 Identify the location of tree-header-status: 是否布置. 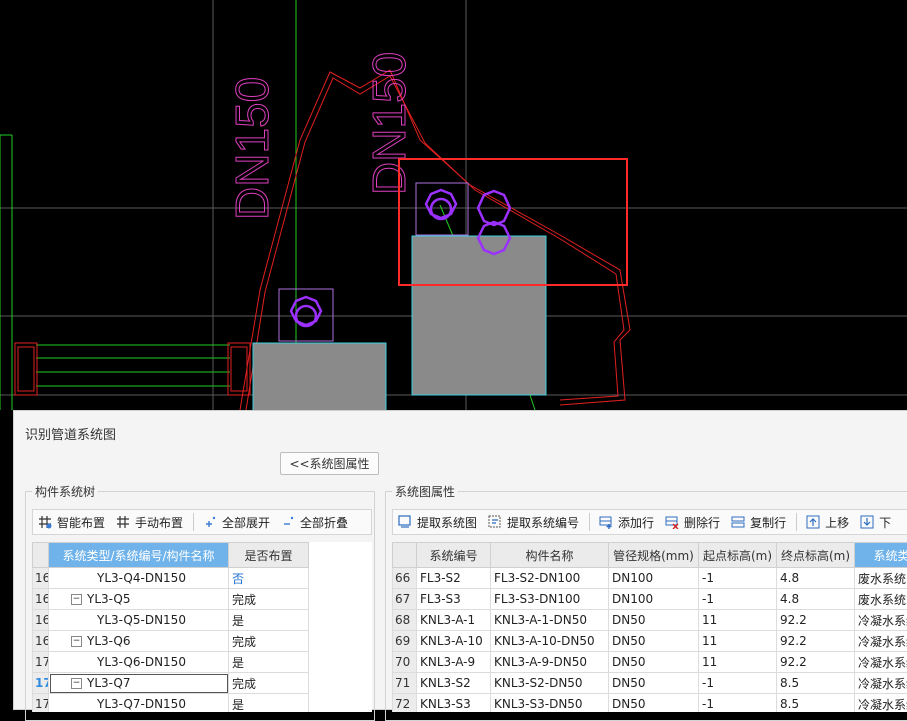
(269, 555).